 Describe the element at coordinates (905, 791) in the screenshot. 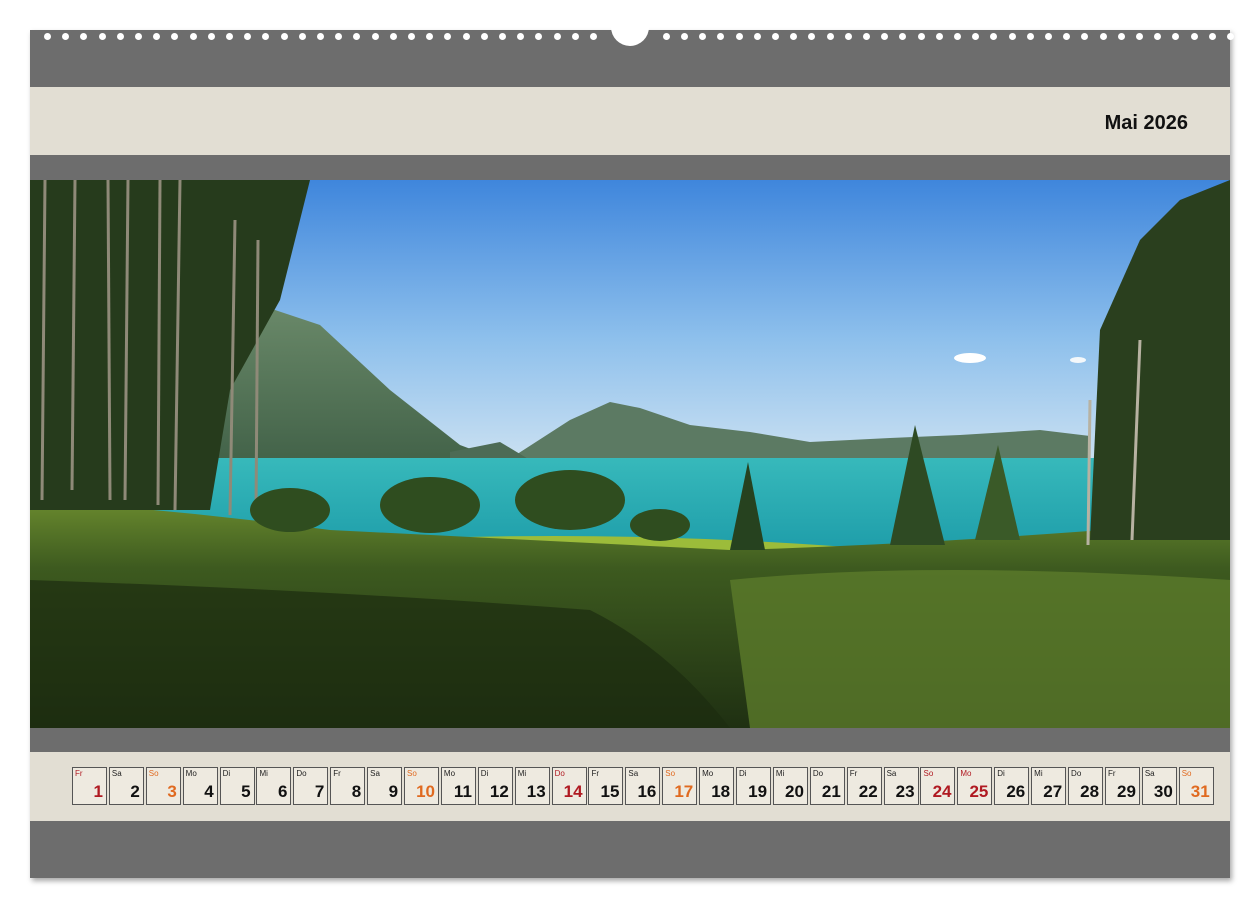

I see `day-number: 23` at that location.